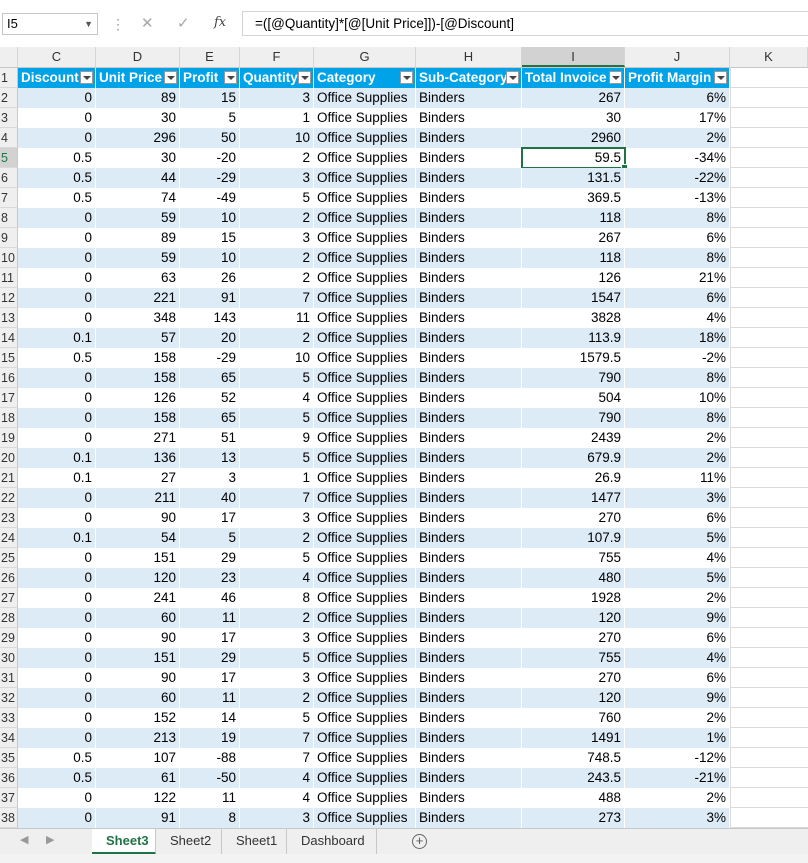 The height and width of the screenshot is (863, 808). What do you see at coordinates (210, 658) in the screenshot?
I see `table-cell: 29` at bounding box center [210, 658].